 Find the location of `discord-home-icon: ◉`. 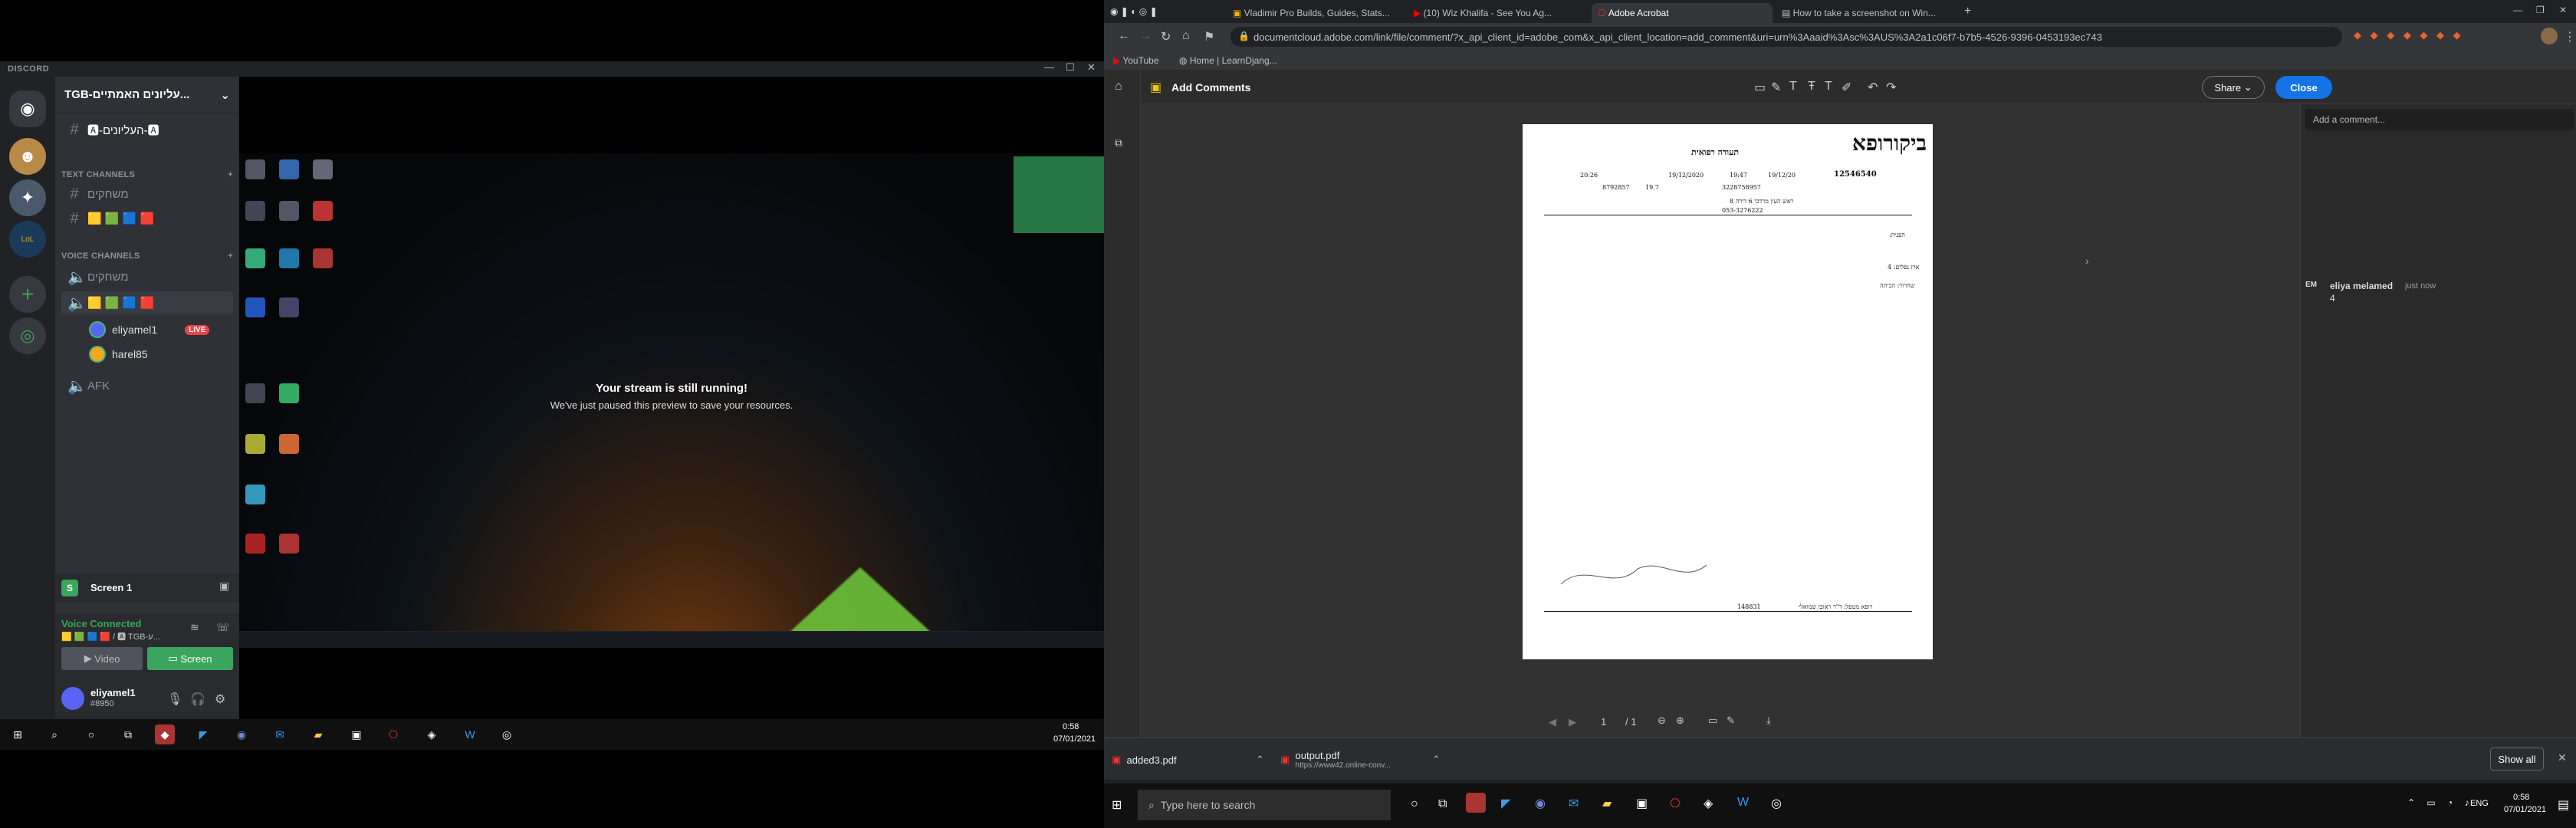

discord-home-icon: ◉ is located at coordinates (28, 108).